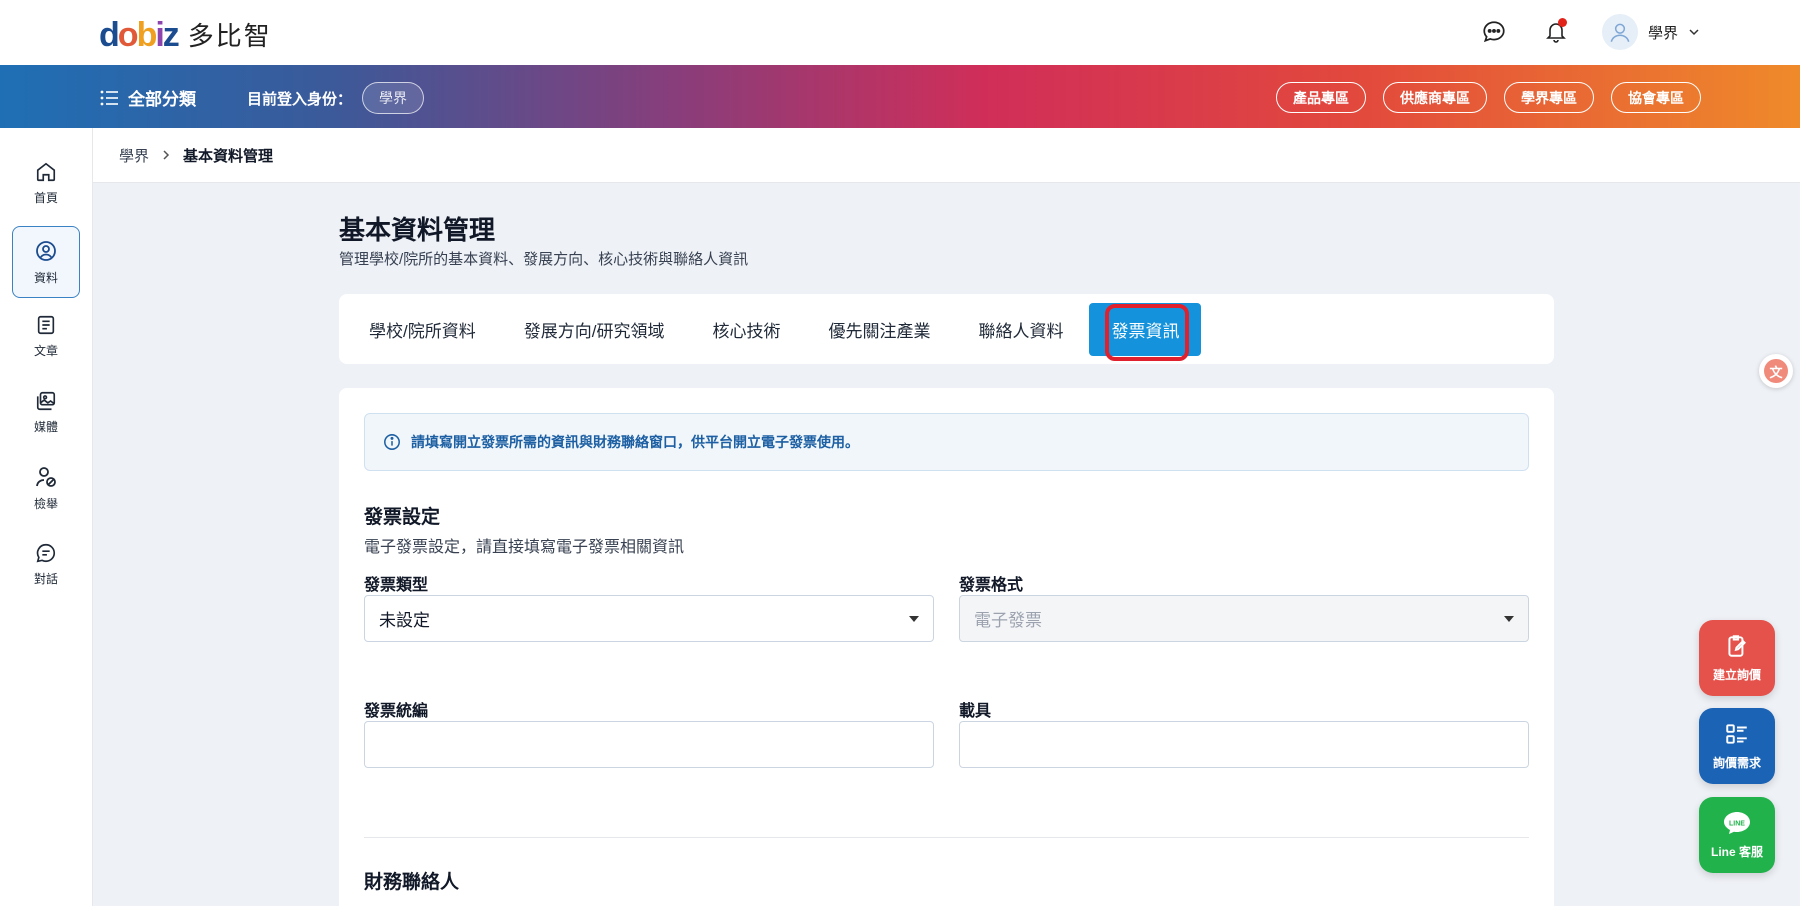 The width and height of the screenshot is (1800, 906). Describe the element at coordinates (134, 155) in the screenshot. I see `breadcrumb-parent: 學界` at that location.